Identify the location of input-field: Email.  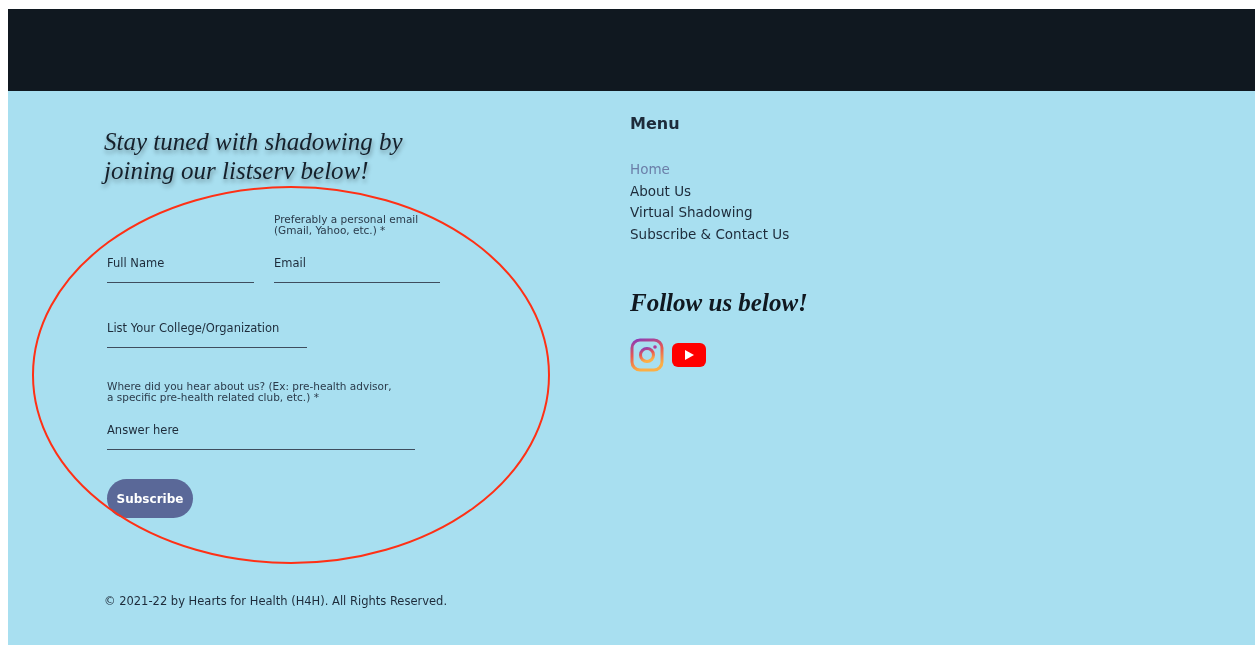
(357, 266).